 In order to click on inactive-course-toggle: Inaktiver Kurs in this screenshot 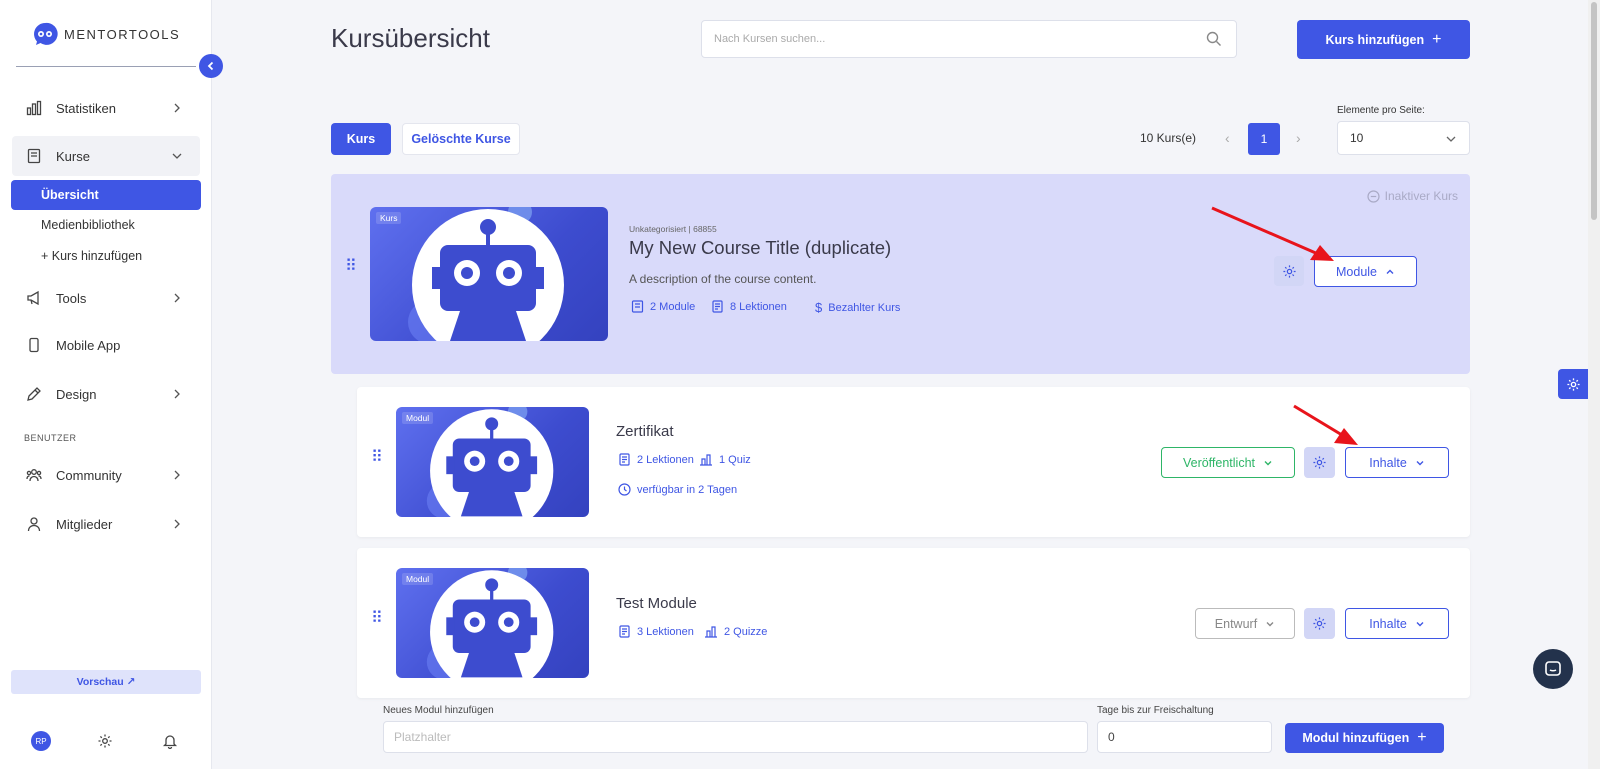, I will do `click(1412, 196)`.